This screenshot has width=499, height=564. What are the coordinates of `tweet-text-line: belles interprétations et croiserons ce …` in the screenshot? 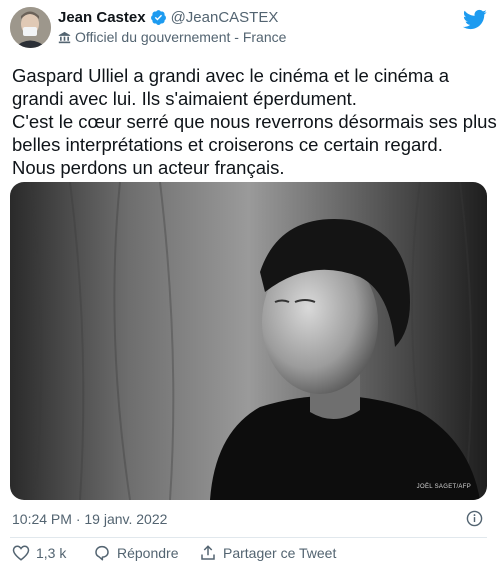 It's located at (227, 144).